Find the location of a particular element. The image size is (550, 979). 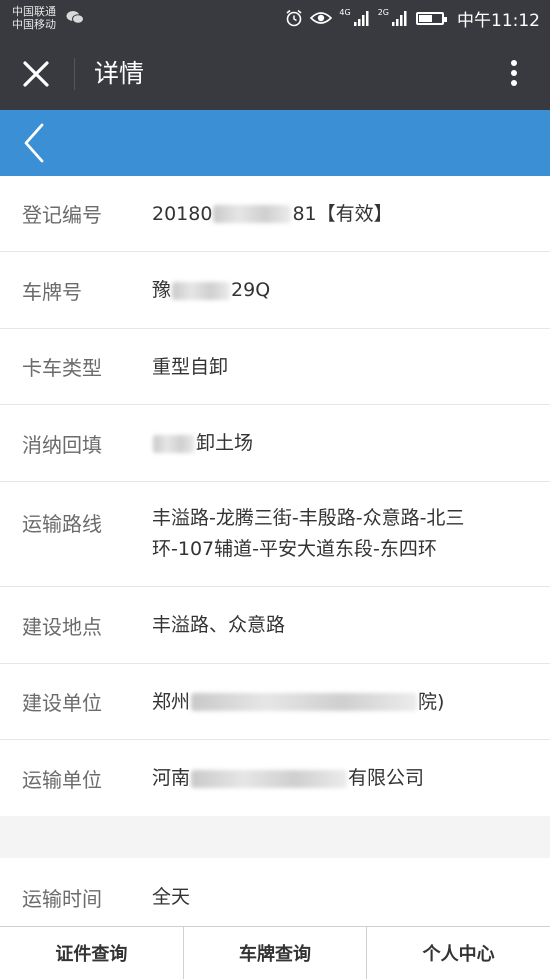

detail-label: 运输单位 is located at coordinates (62, 779).